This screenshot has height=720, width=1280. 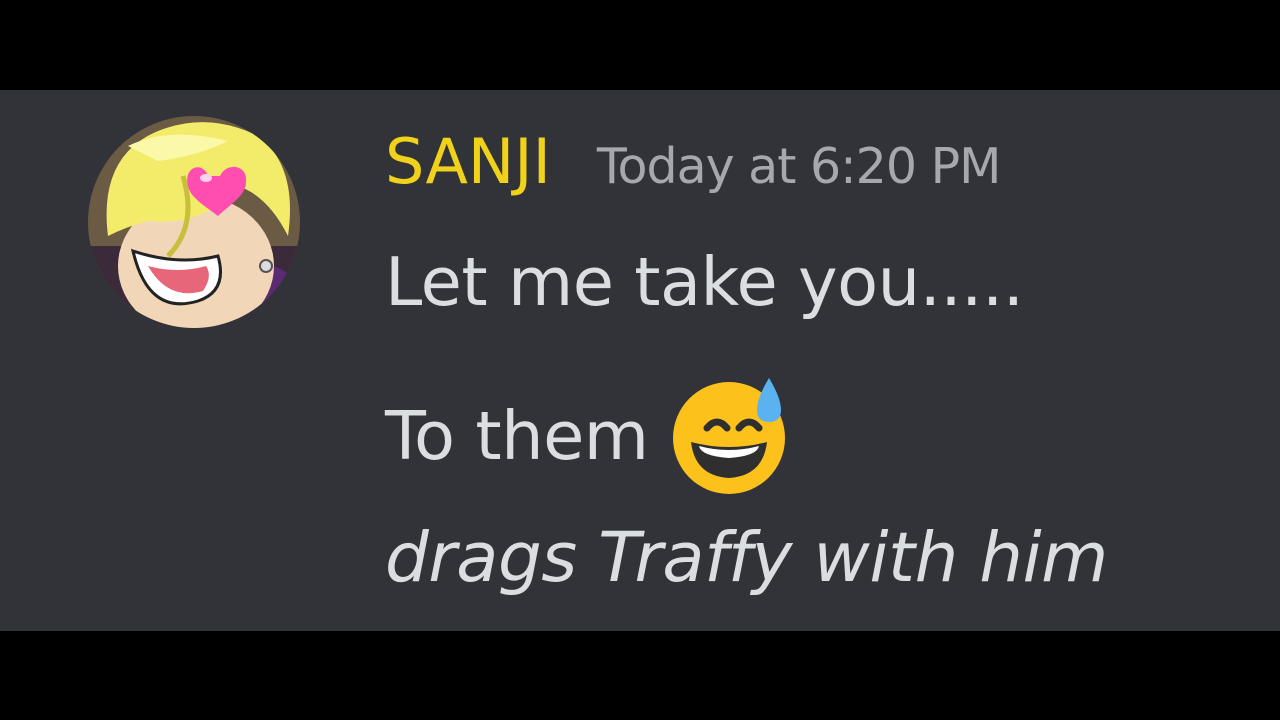 I want to click on message-line-with-emoji: To them, so click(x=587, y=436).